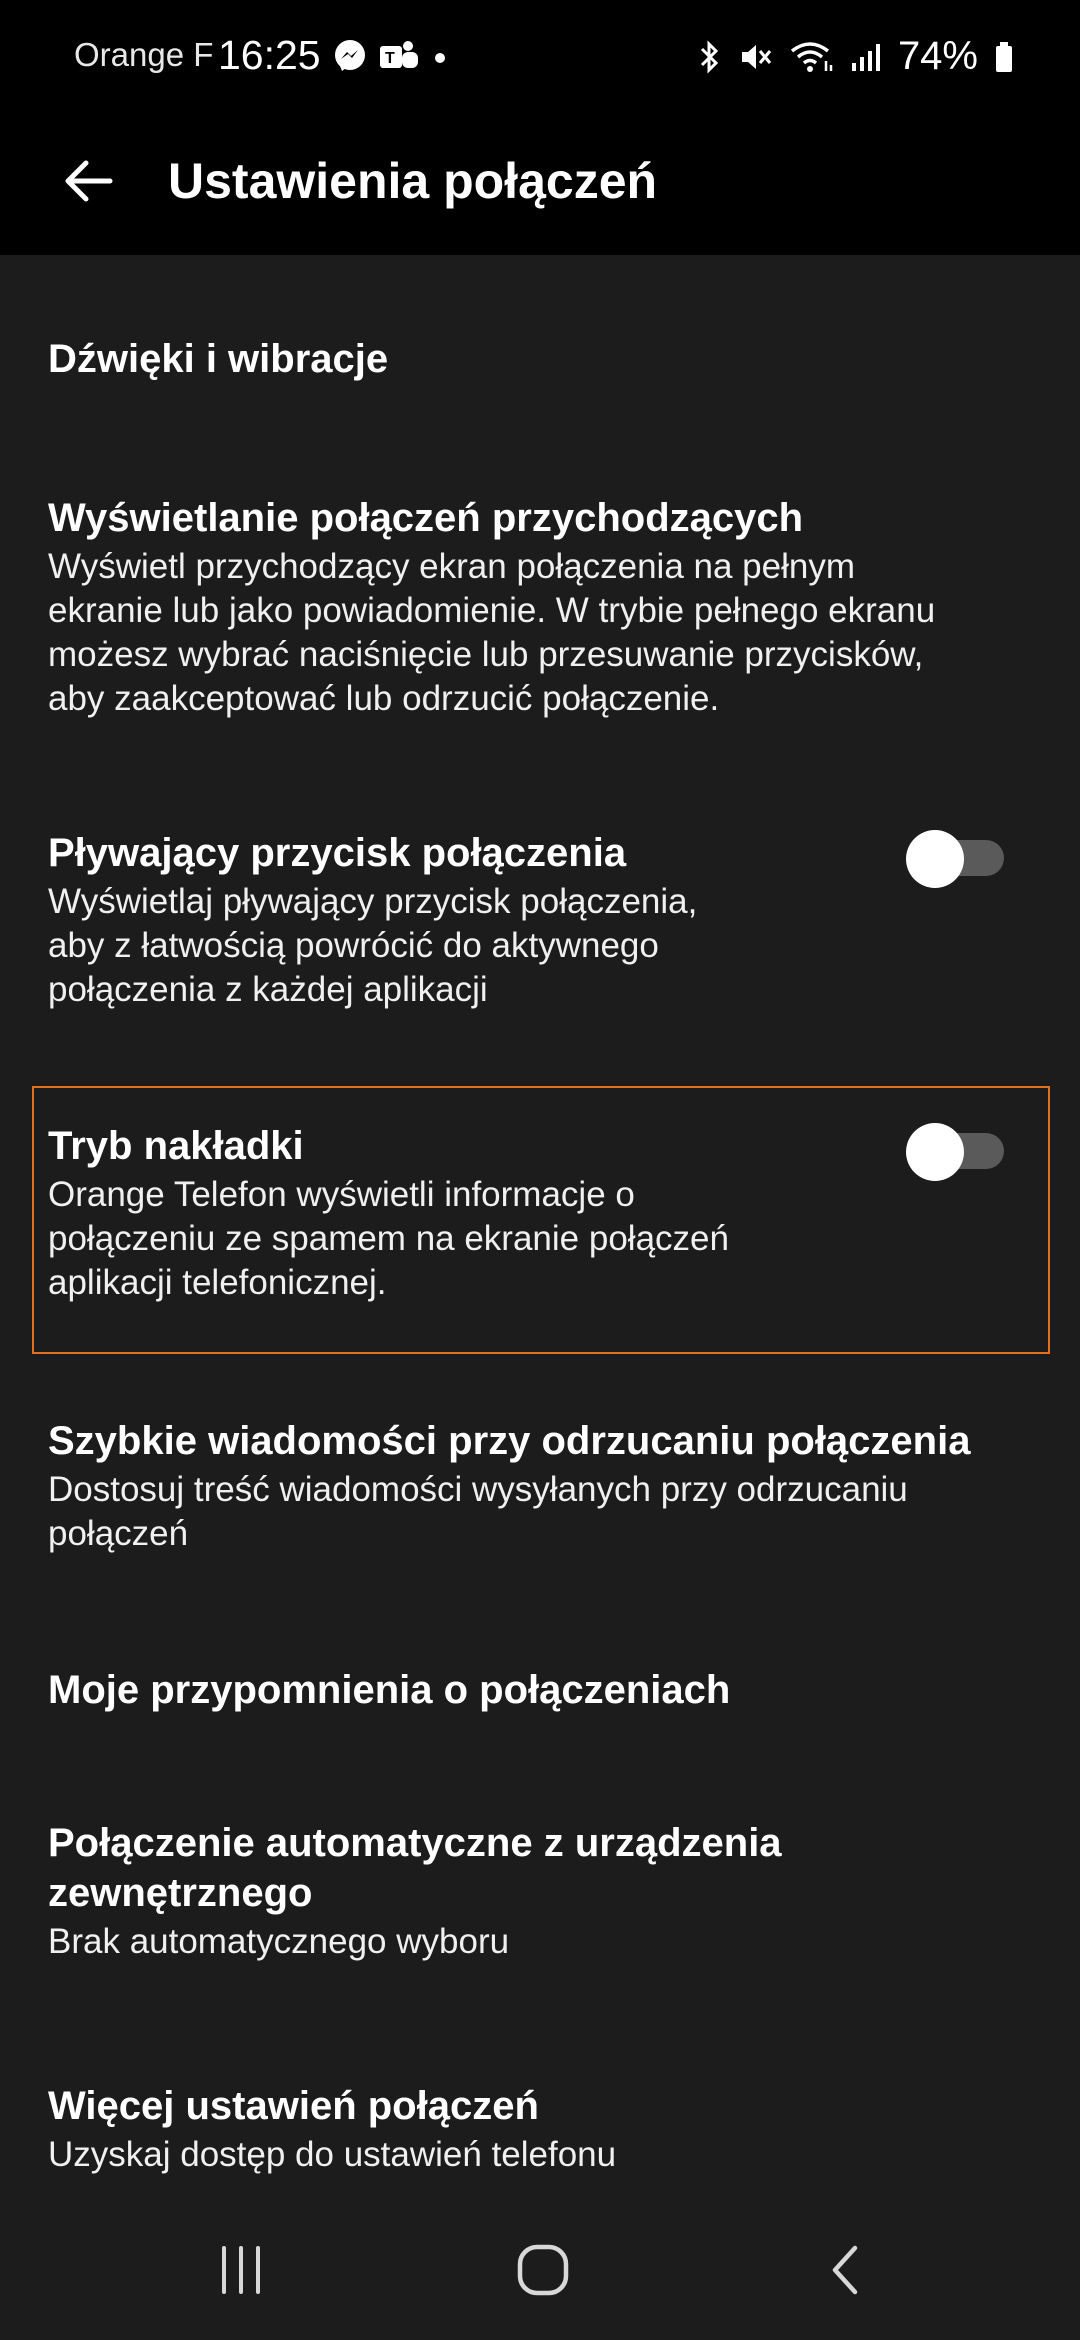 Image resolution: width=1080 pixels, height=2340 pixels. I want to click on app-bar: Ustawienia połączeń, so click(540, 185).